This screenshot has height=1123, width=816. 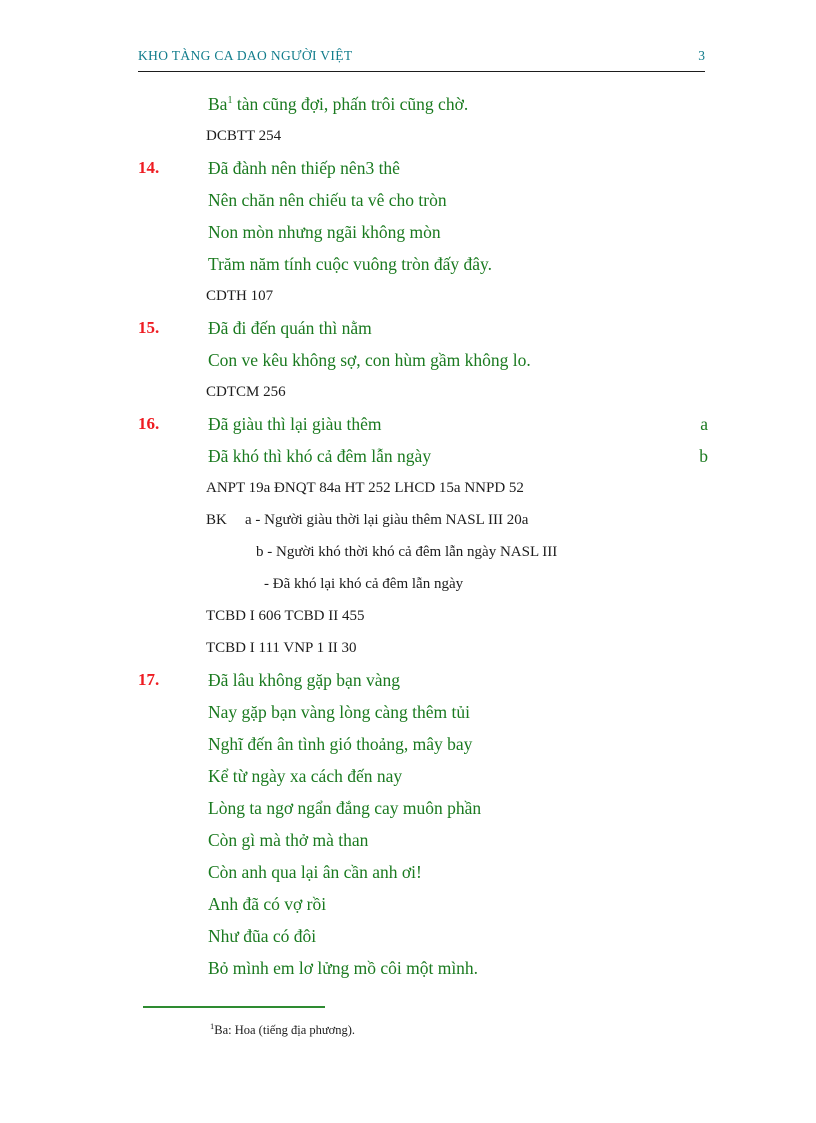 I want to click on verse-line: 15. Đã đi đến quán thì nằm, so click(x=423, y=328).